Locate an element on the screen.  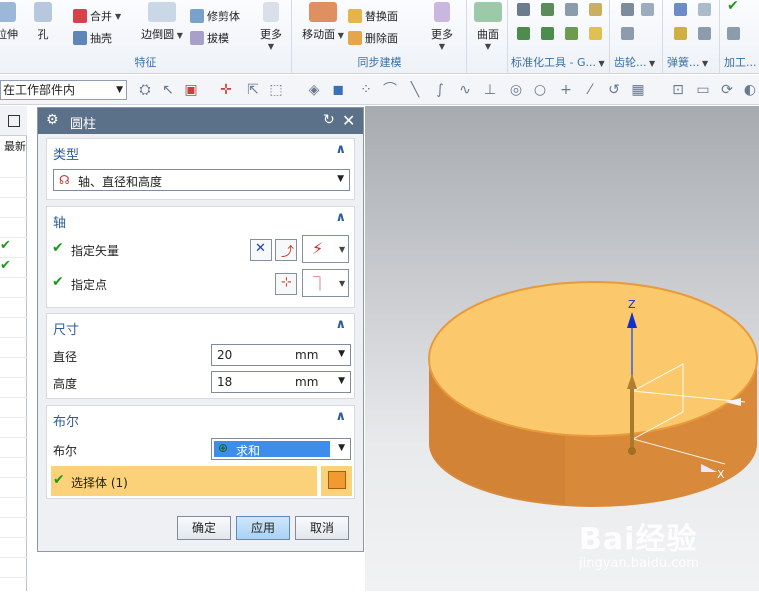
boolean-section-header: 布尔 ∧ is located at coordinates (200, 418).